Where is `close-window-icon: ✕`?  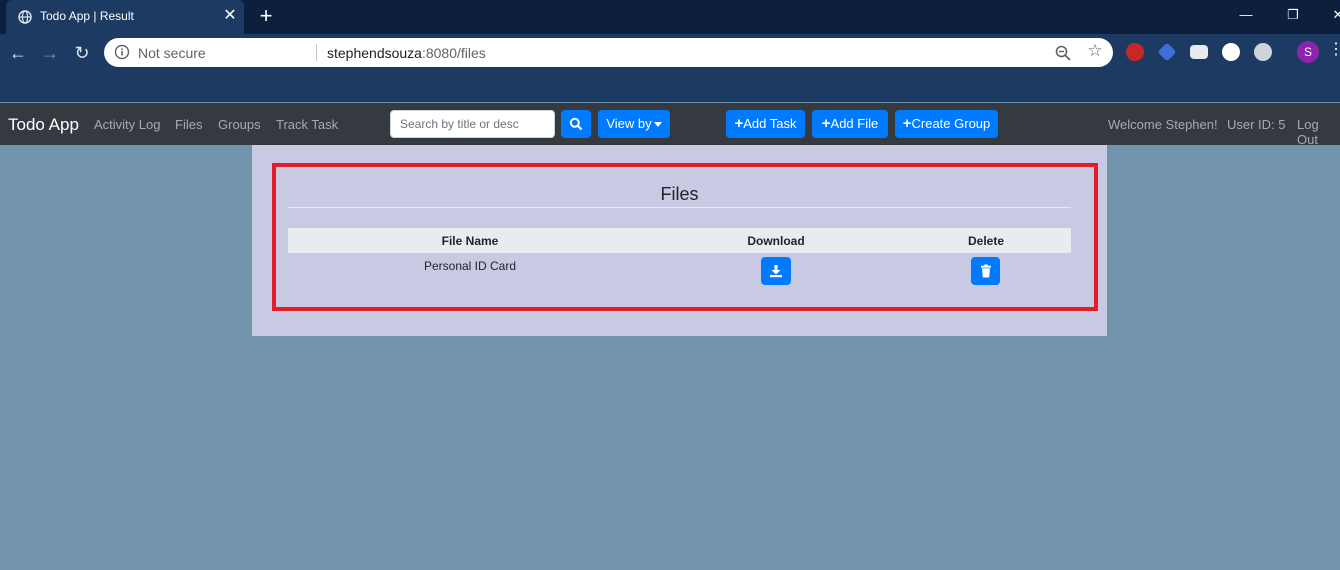 close-window-icon: ✕ is located at coordinates (1333, 15).